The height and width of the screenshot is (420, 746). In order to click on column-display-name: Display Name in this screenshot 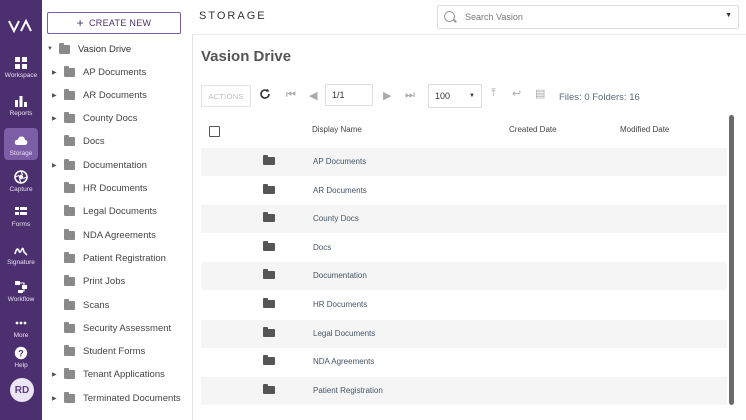, I will do `click(337, 129)`.